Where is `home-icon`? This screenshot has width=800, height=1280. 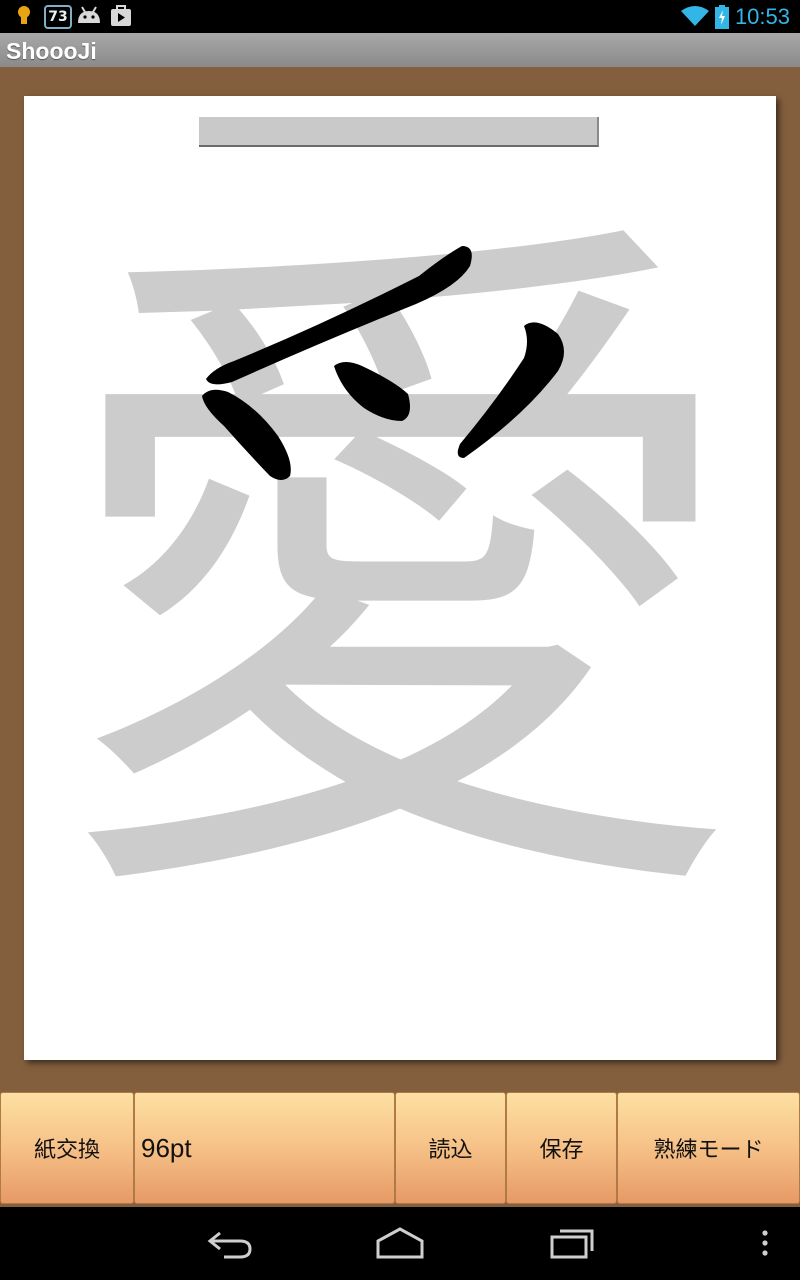 home-icon is located at coordinates (400, 1243).